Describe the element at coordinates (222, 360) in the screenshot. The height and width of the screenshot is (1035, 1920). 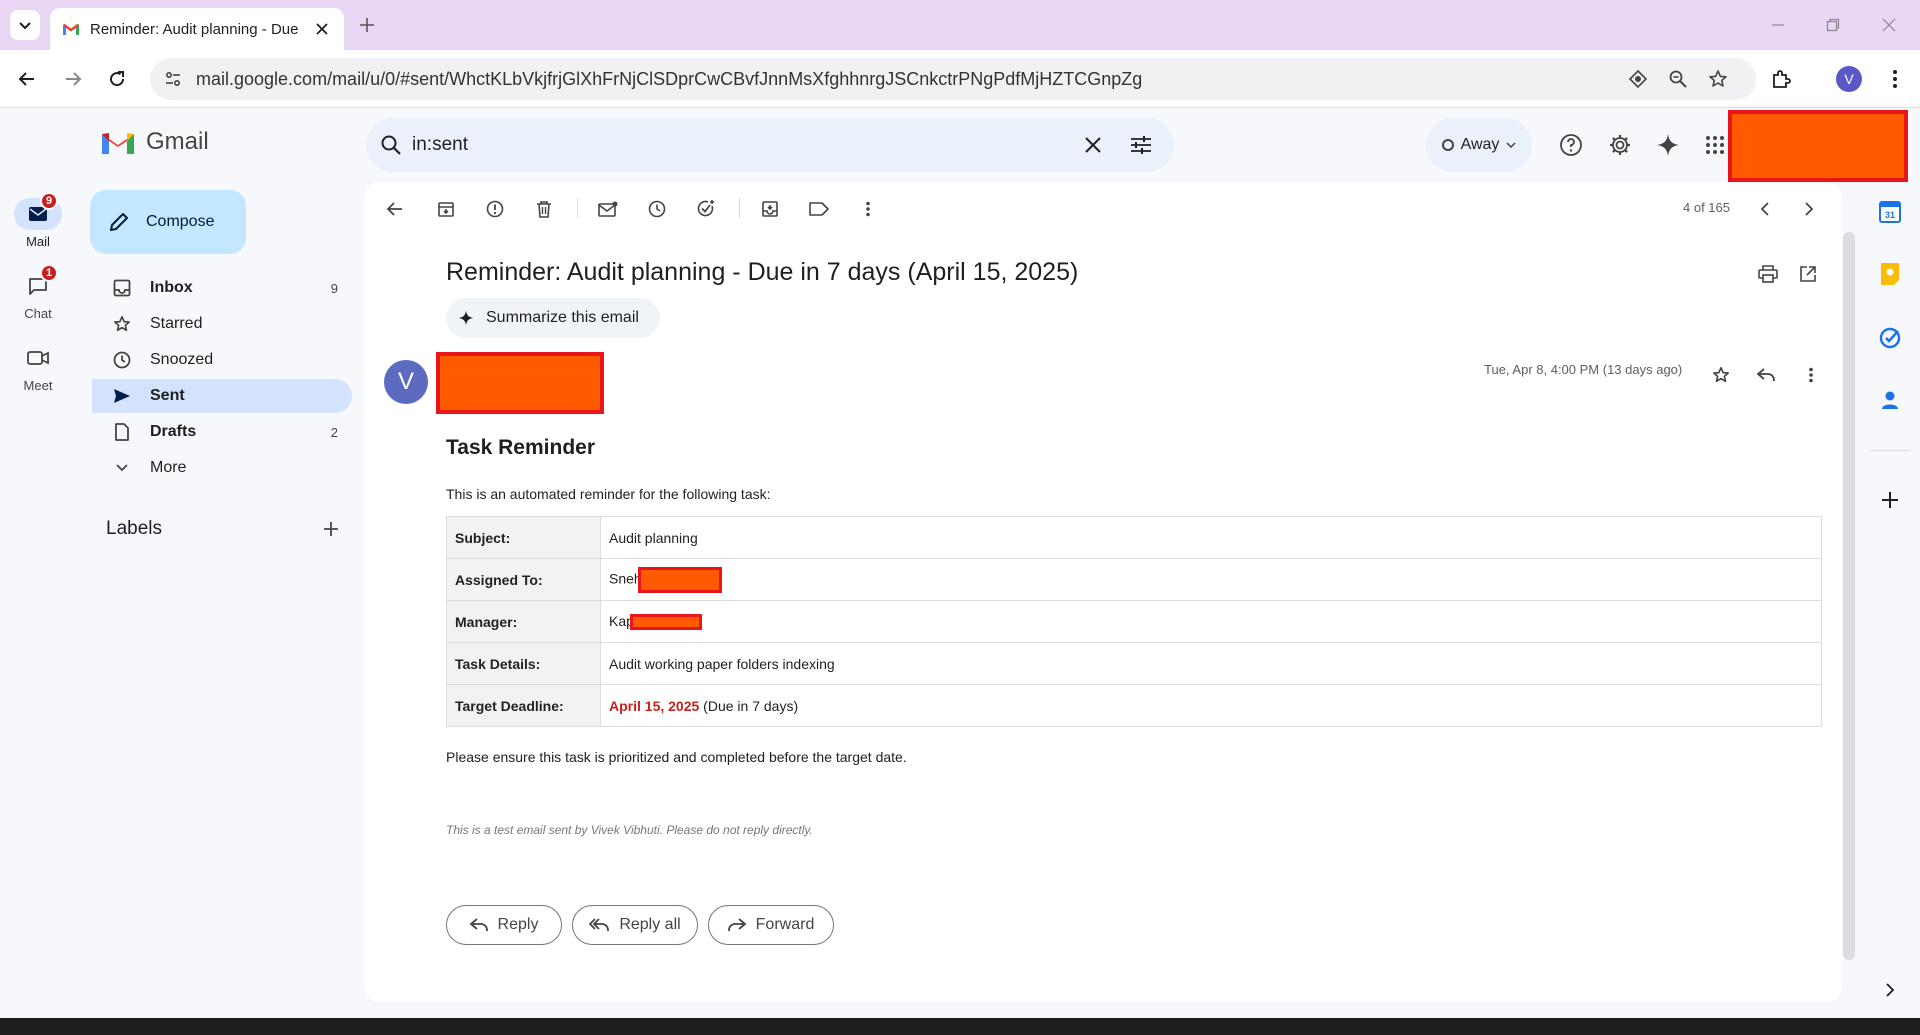
I see `nav-item-snoozed: Snoozed` at that location.